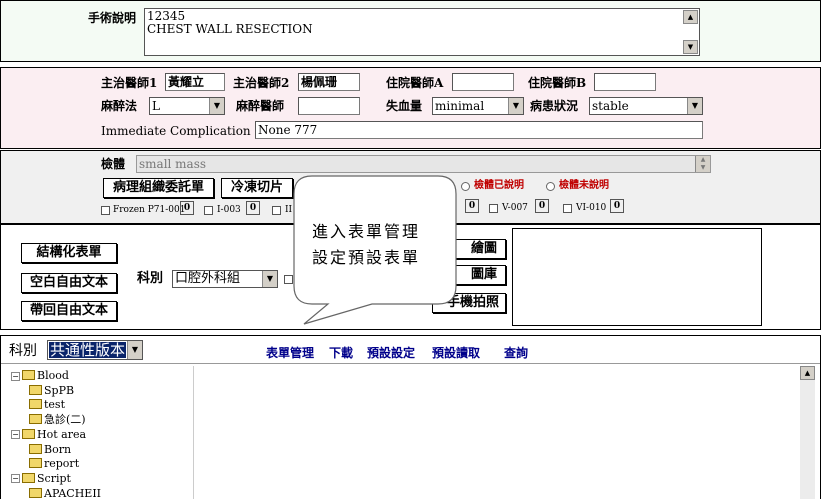 The width and height of the screenshot is (823, 501). Describe the element at coordinates (341, 352) in the screenshot. I see `download-link: 下載` at that location.